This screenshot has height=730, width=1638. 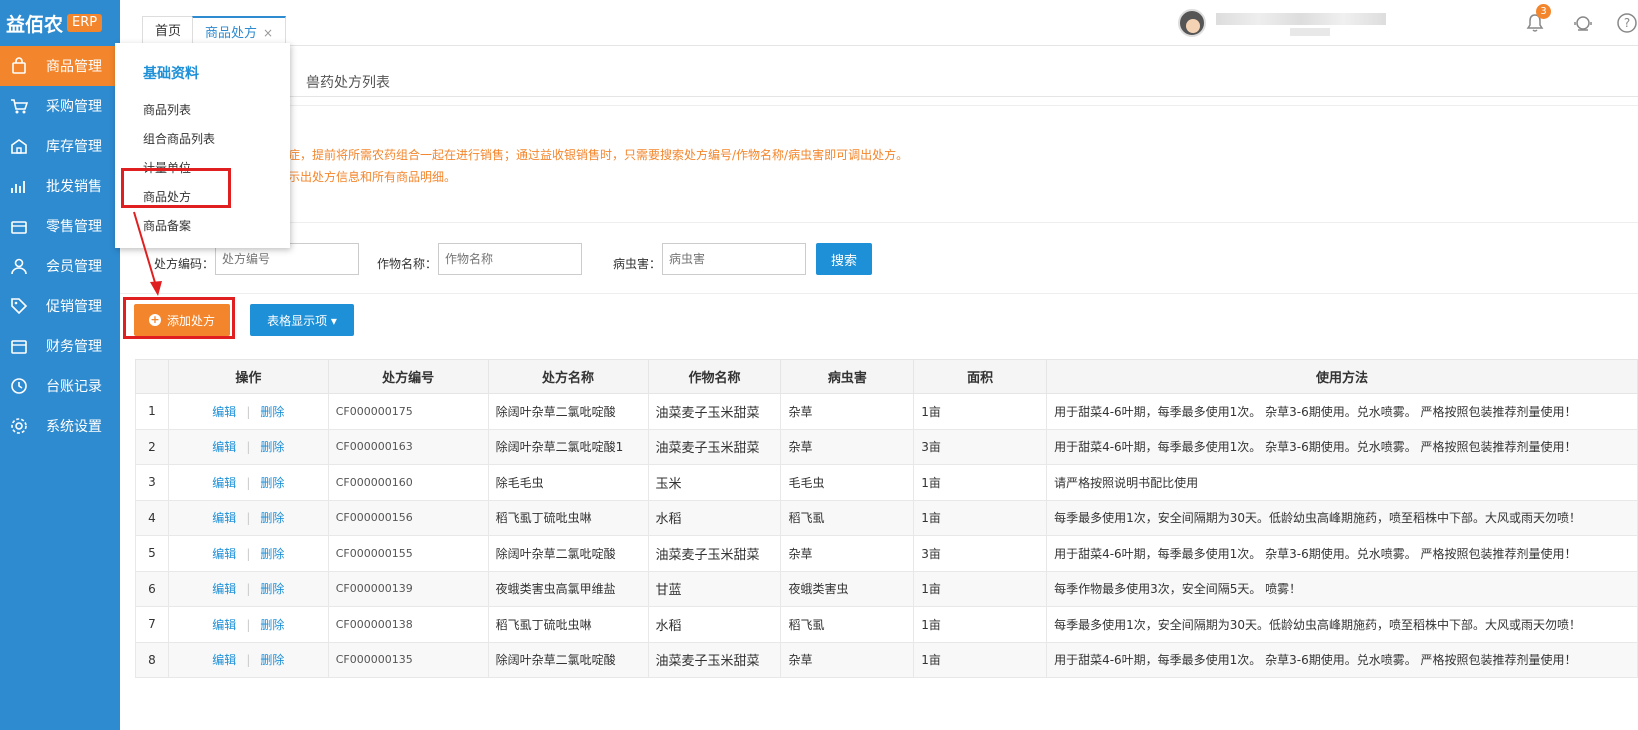 I want to click on row-number: 4, so click(x=152, y=517).